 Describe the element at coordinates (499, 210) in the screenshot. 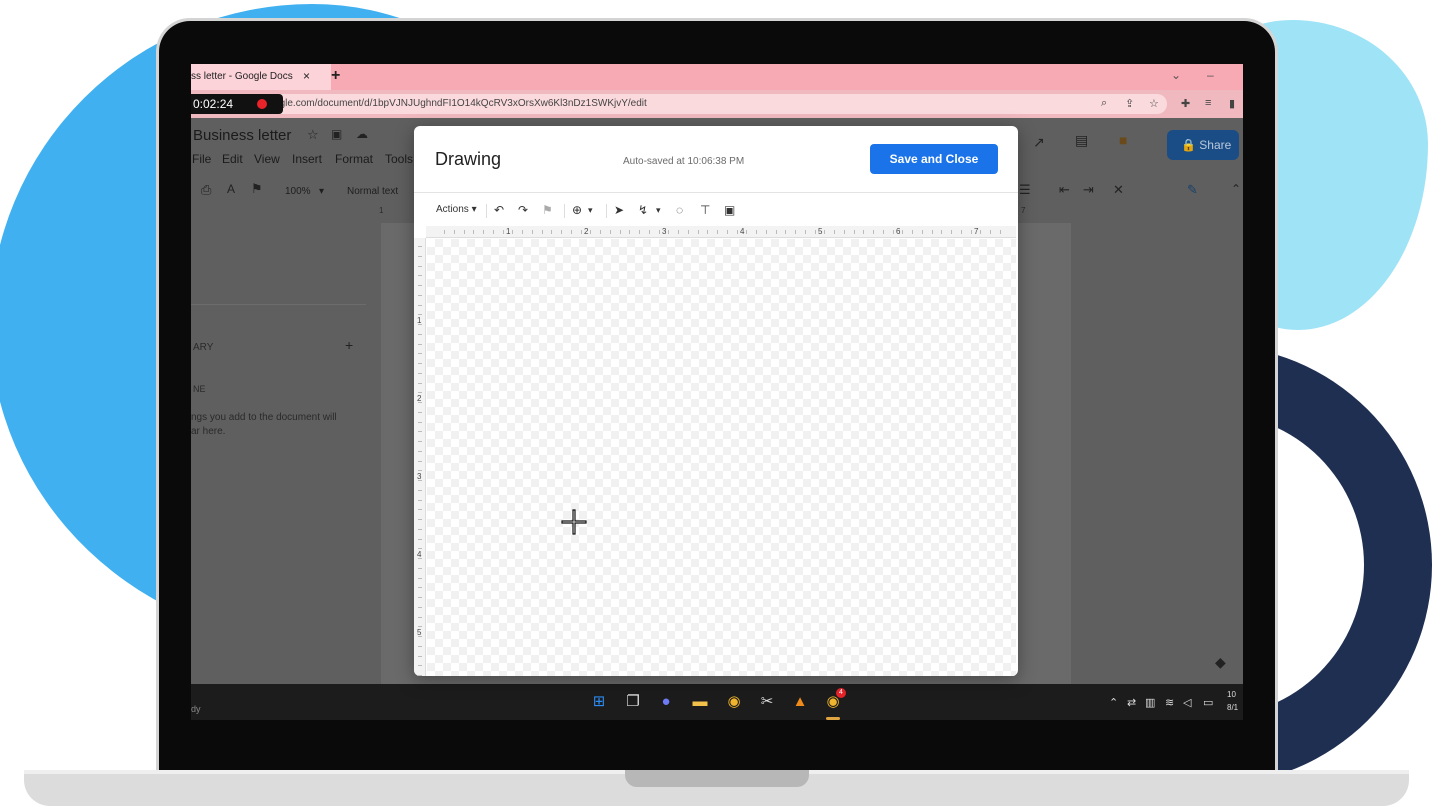

I see `undo-icon: ↶` at that location.